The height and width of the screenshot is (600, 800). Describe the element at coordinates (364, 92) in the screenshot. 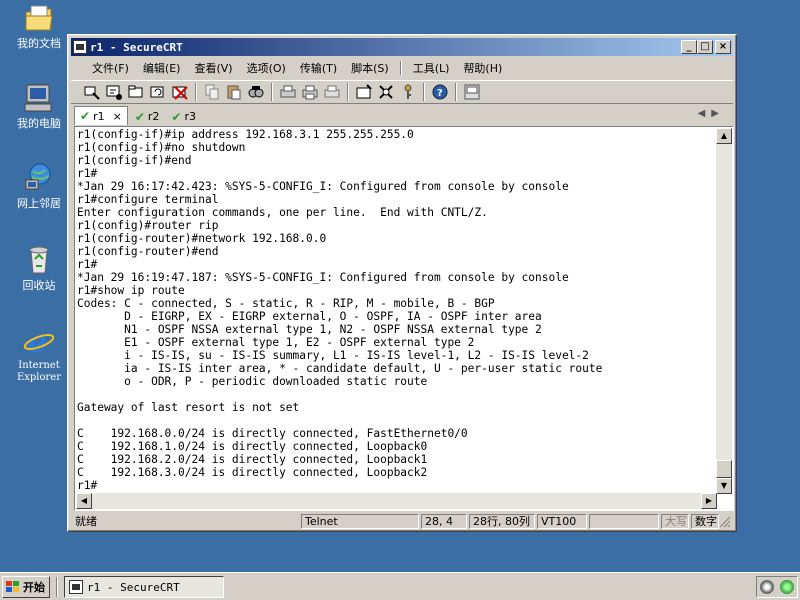

I see `session-options-icon` at that location.